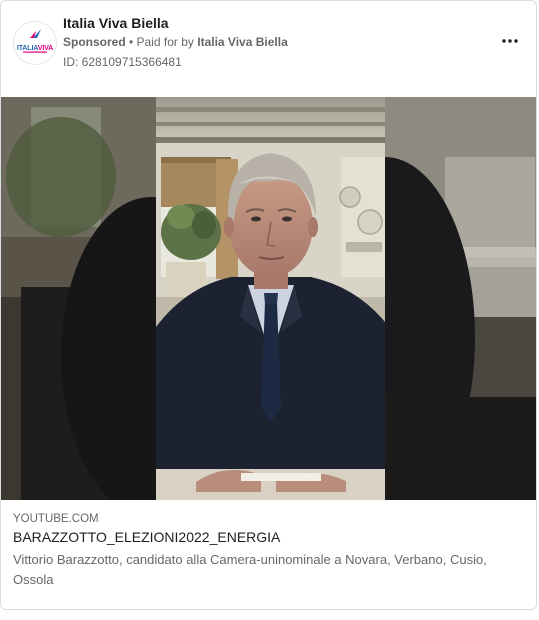 This screenshot has height=620, width=539. Describe the element at coordinates (242, 42) in the screenshot. I see `paid-for-name: Italia Viva Biella` at that location.